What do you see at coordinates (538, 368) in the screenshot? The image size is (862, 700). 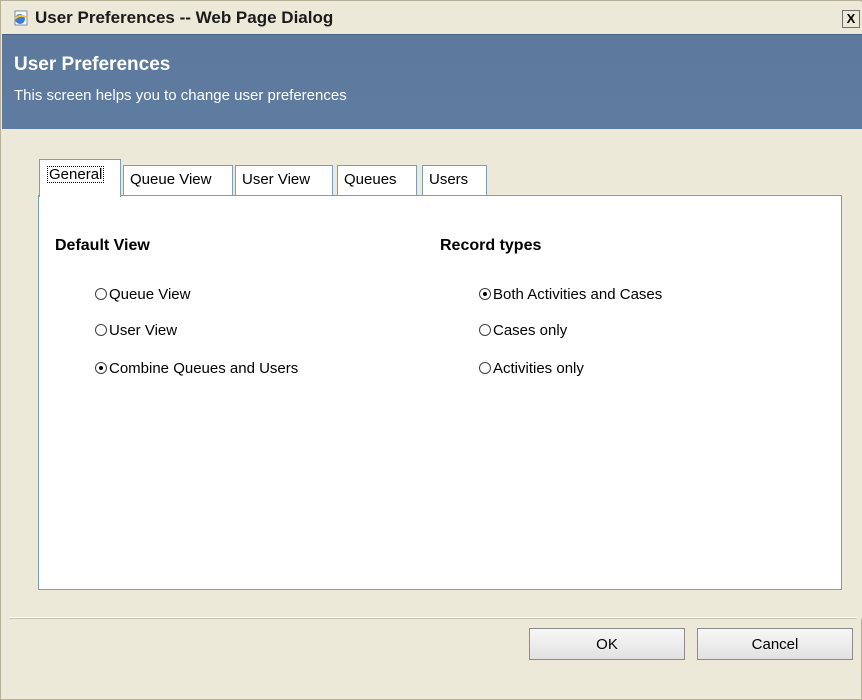 I see `radio-label: Activities only` at bounding box center [538, 368].